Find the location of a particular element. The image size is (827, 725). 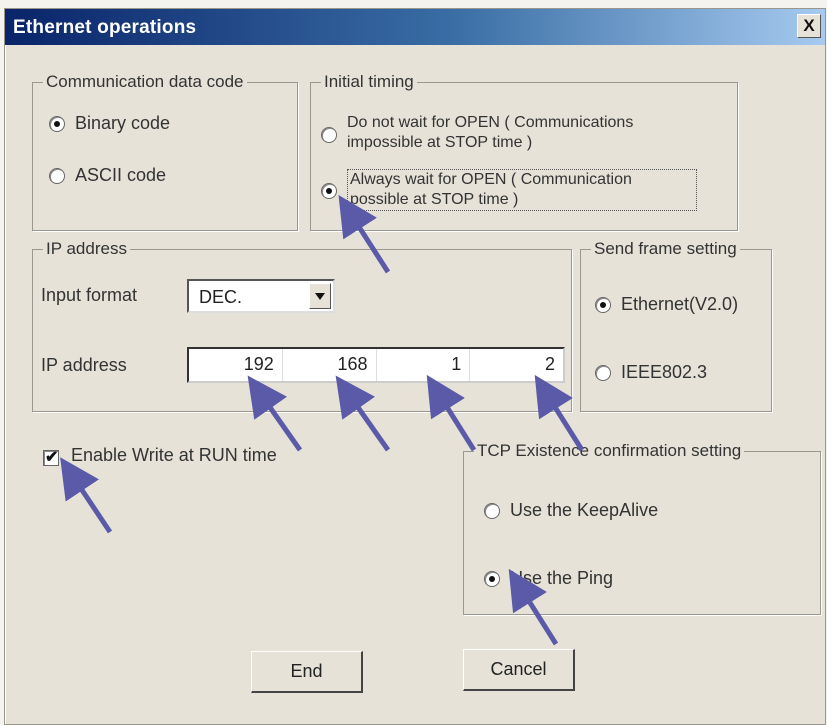

always-wait-label-line1: Always wait for OPEN ( Communication is located at coordinates (491, 179).